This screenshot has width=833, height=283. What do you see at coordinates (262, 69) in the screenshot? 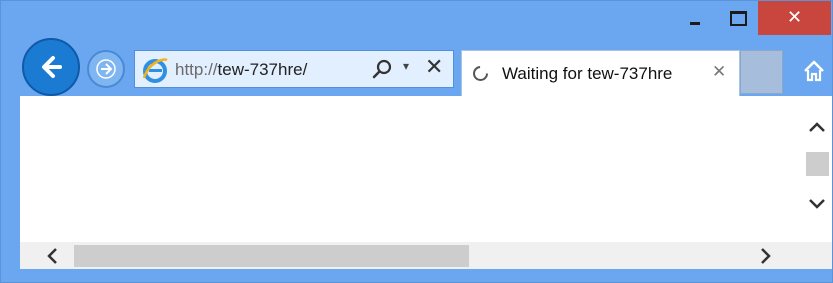
I see `address-host: tew-737hre/` at bounding box center [262, 69].